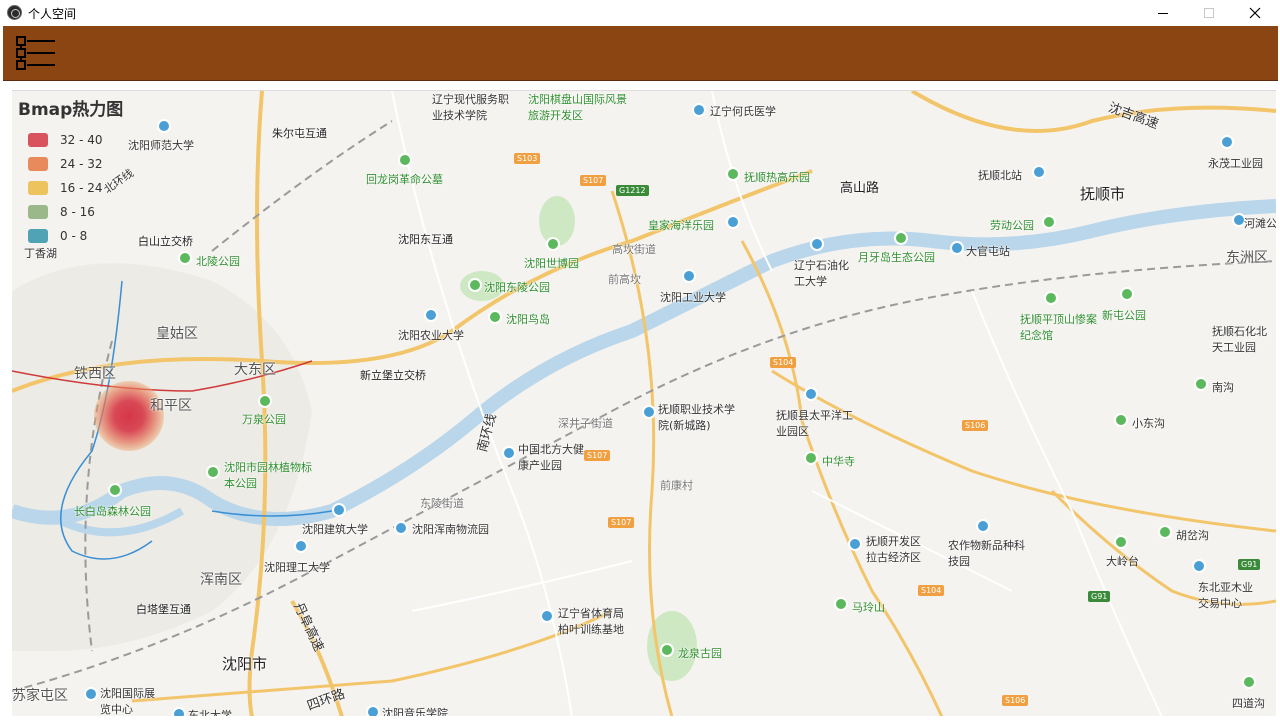 Image resolution: width=1280 pixels, height=720 pixels. Describe the element at coordinates (264, 419) in the screenshot. I see `map-label: 万泉公园` at that location.